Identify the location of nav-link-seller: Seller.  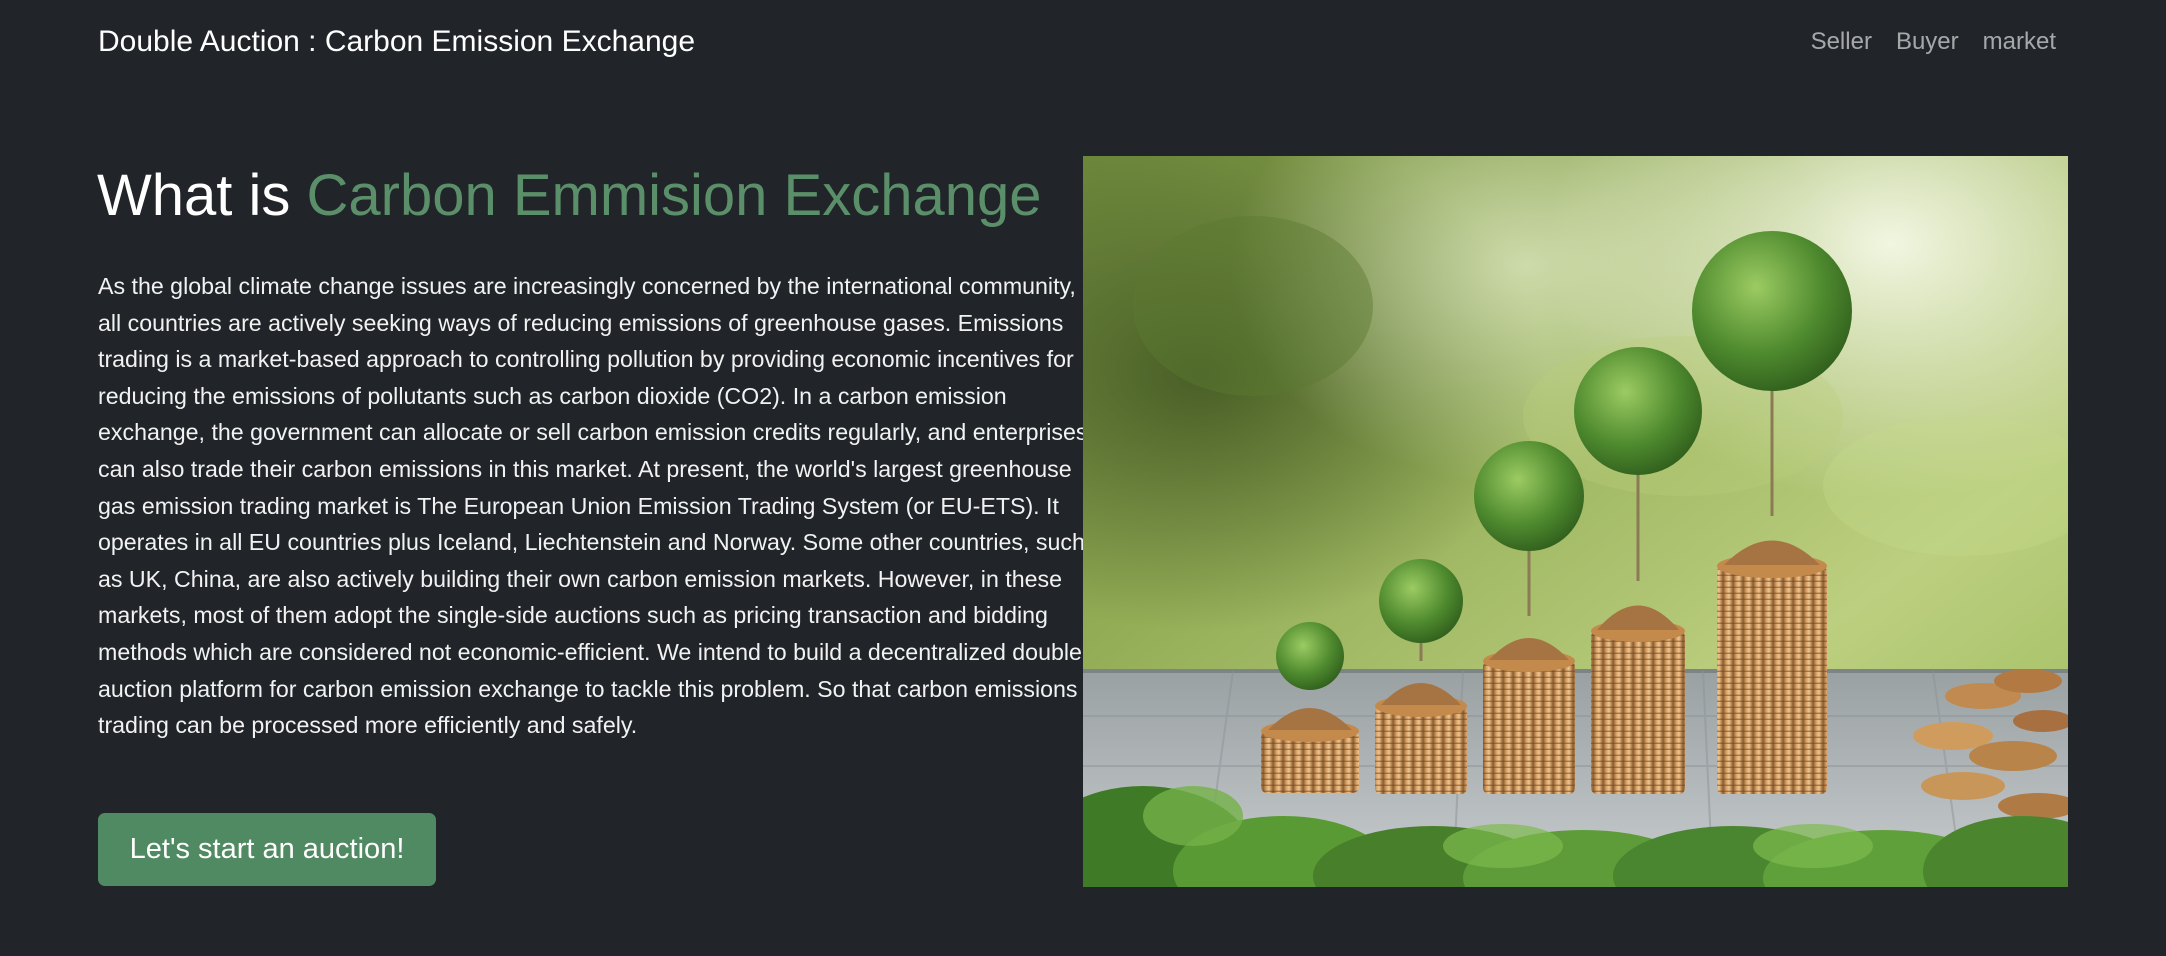
(1841, 42).